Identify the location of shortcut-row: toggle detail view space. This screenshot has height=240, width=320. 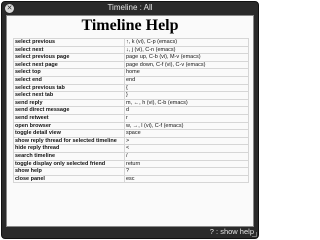
(131, 133).